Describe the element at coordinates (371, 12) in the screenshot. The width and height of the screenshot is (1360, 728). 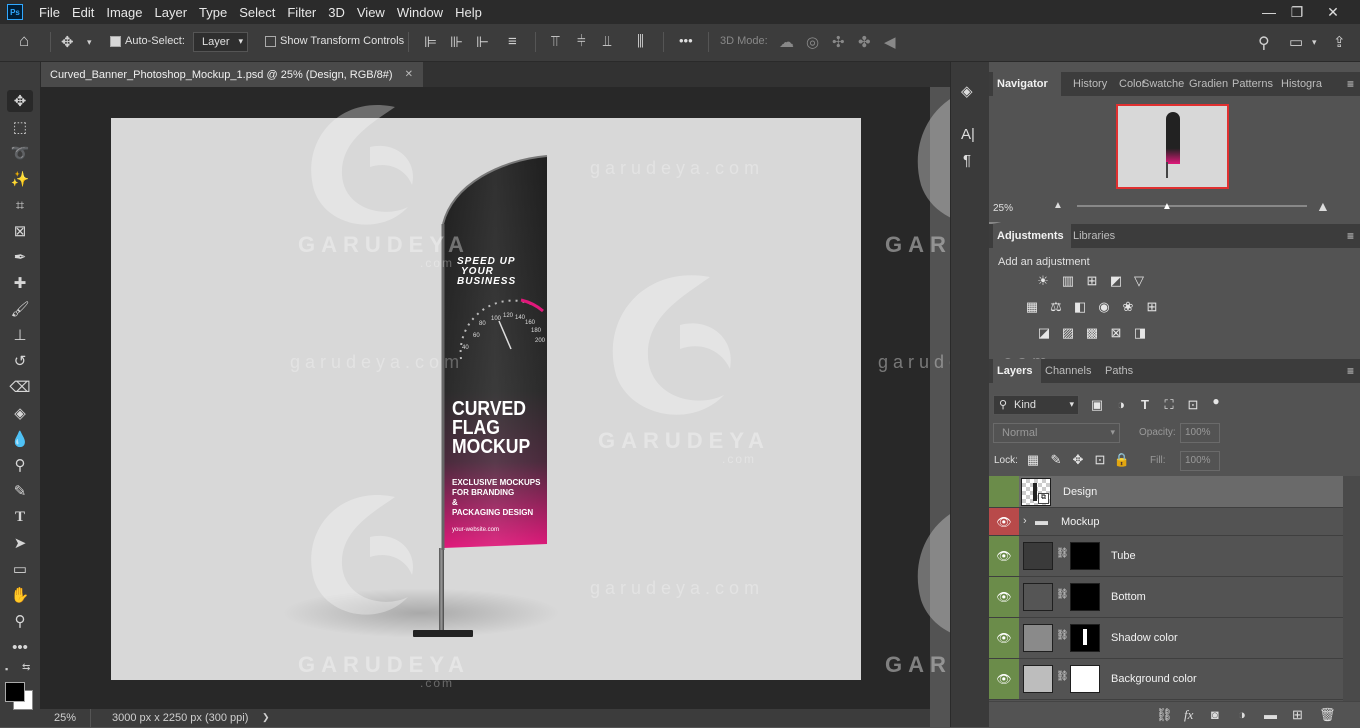
I see `menu-view: View` at that location.